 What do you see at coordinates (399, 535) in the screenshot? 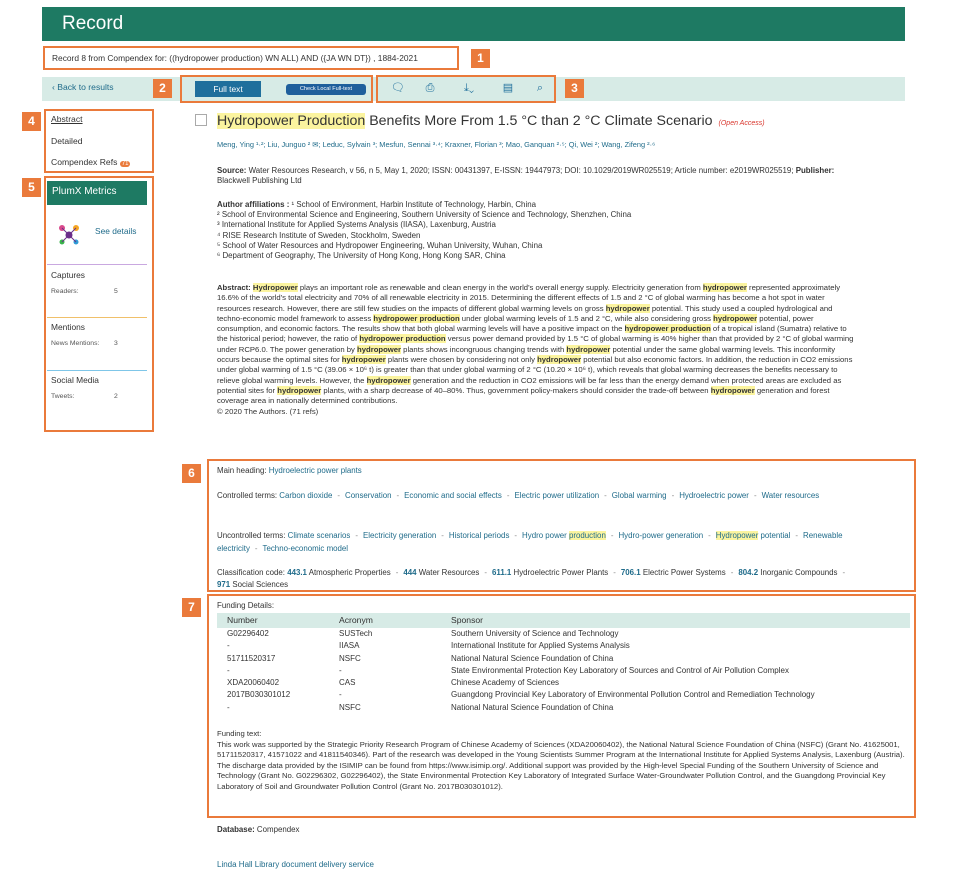
I see `uncontrolled-term: Electricity generation` at bounding box center [399, 535].